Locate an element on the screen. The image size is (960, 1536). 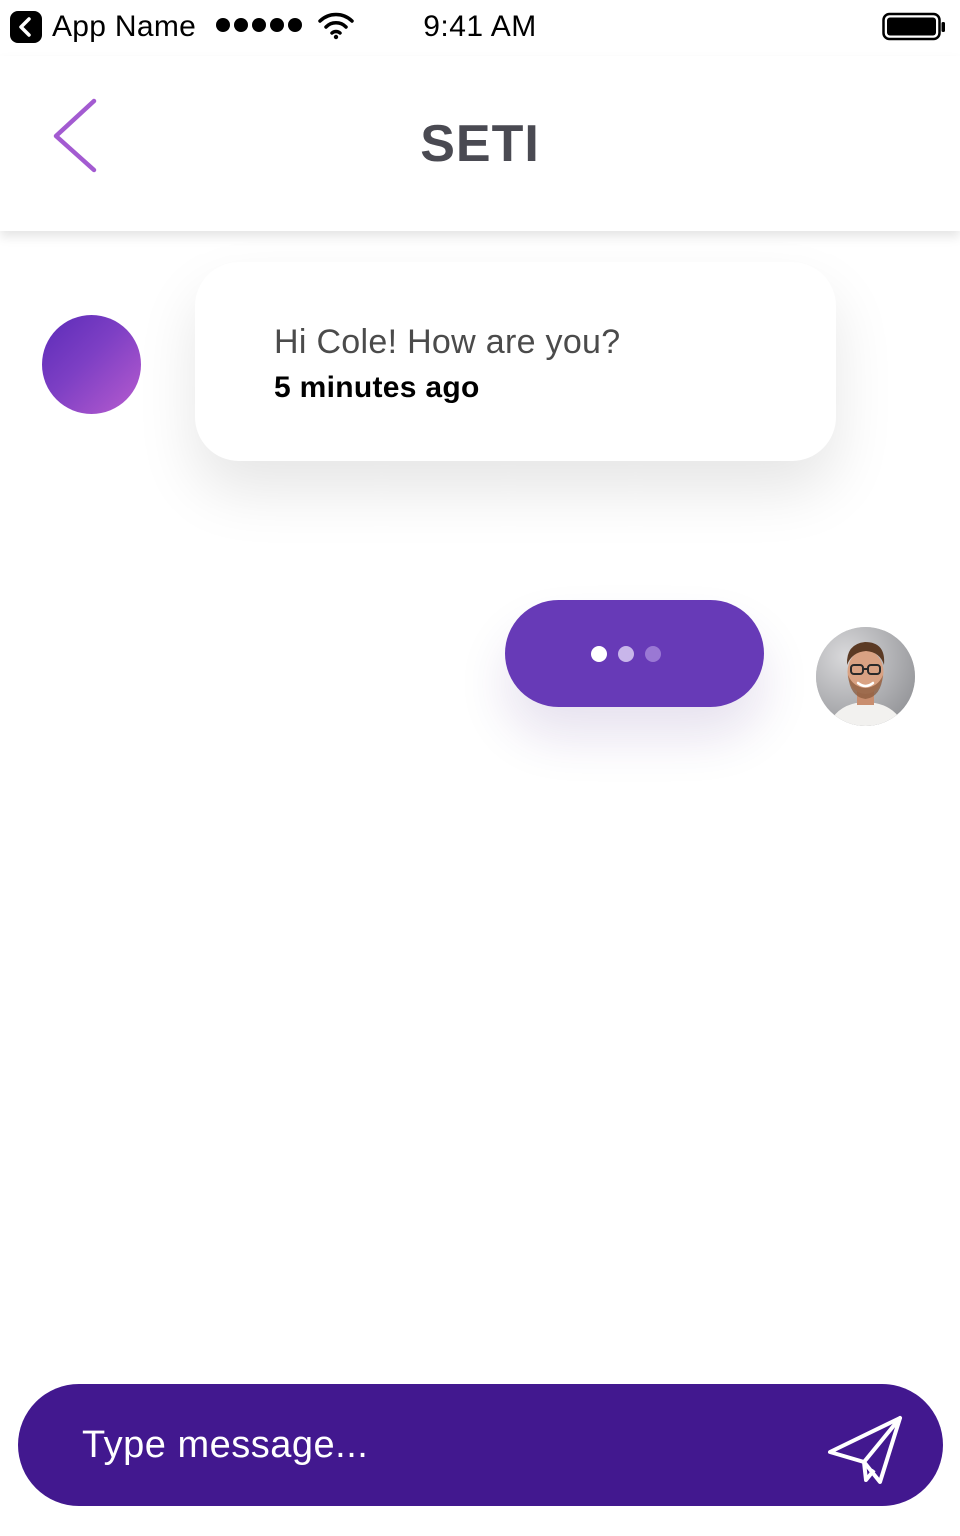
status-time: 9:41 AM is located at coordinates (480, 26).